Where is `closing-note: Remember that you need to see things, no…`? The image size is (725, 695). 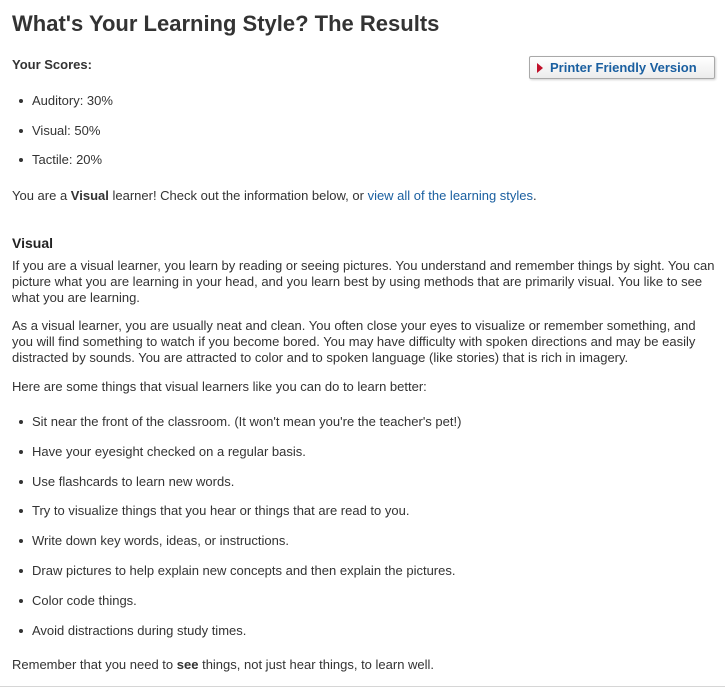
closing-note: Remember that you need to see things, no… is located at coordinates (365, 665).